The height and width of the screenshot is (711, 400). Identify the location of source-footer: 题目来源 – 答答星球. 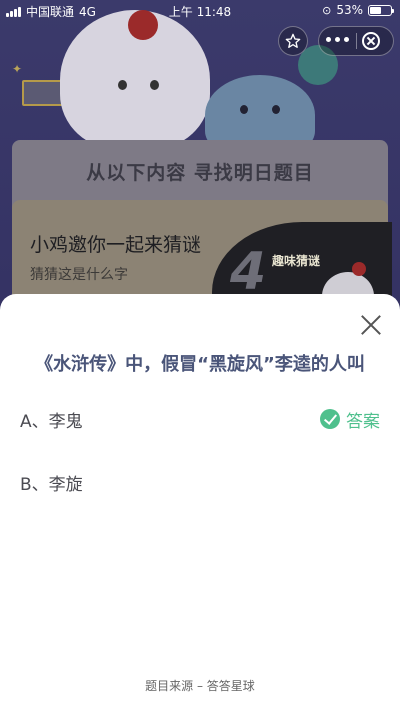
(200, 686).